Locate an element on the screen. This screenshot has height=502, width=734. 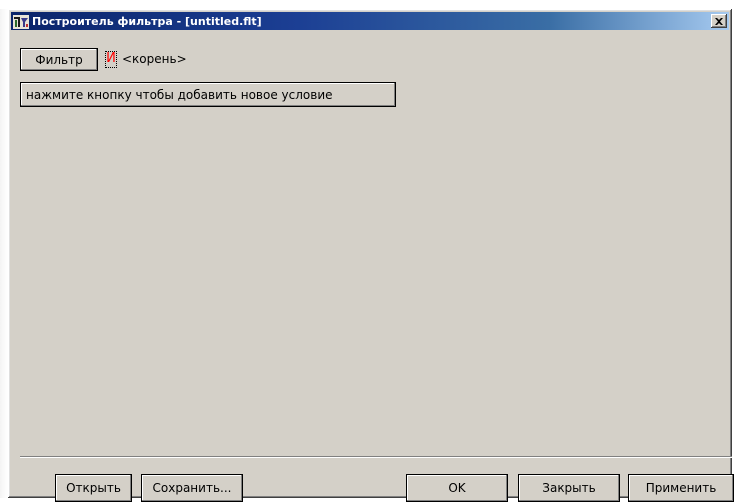
title-bar: Построитель фильтра - [untitled.flt] is located at coordinates (370, 21).